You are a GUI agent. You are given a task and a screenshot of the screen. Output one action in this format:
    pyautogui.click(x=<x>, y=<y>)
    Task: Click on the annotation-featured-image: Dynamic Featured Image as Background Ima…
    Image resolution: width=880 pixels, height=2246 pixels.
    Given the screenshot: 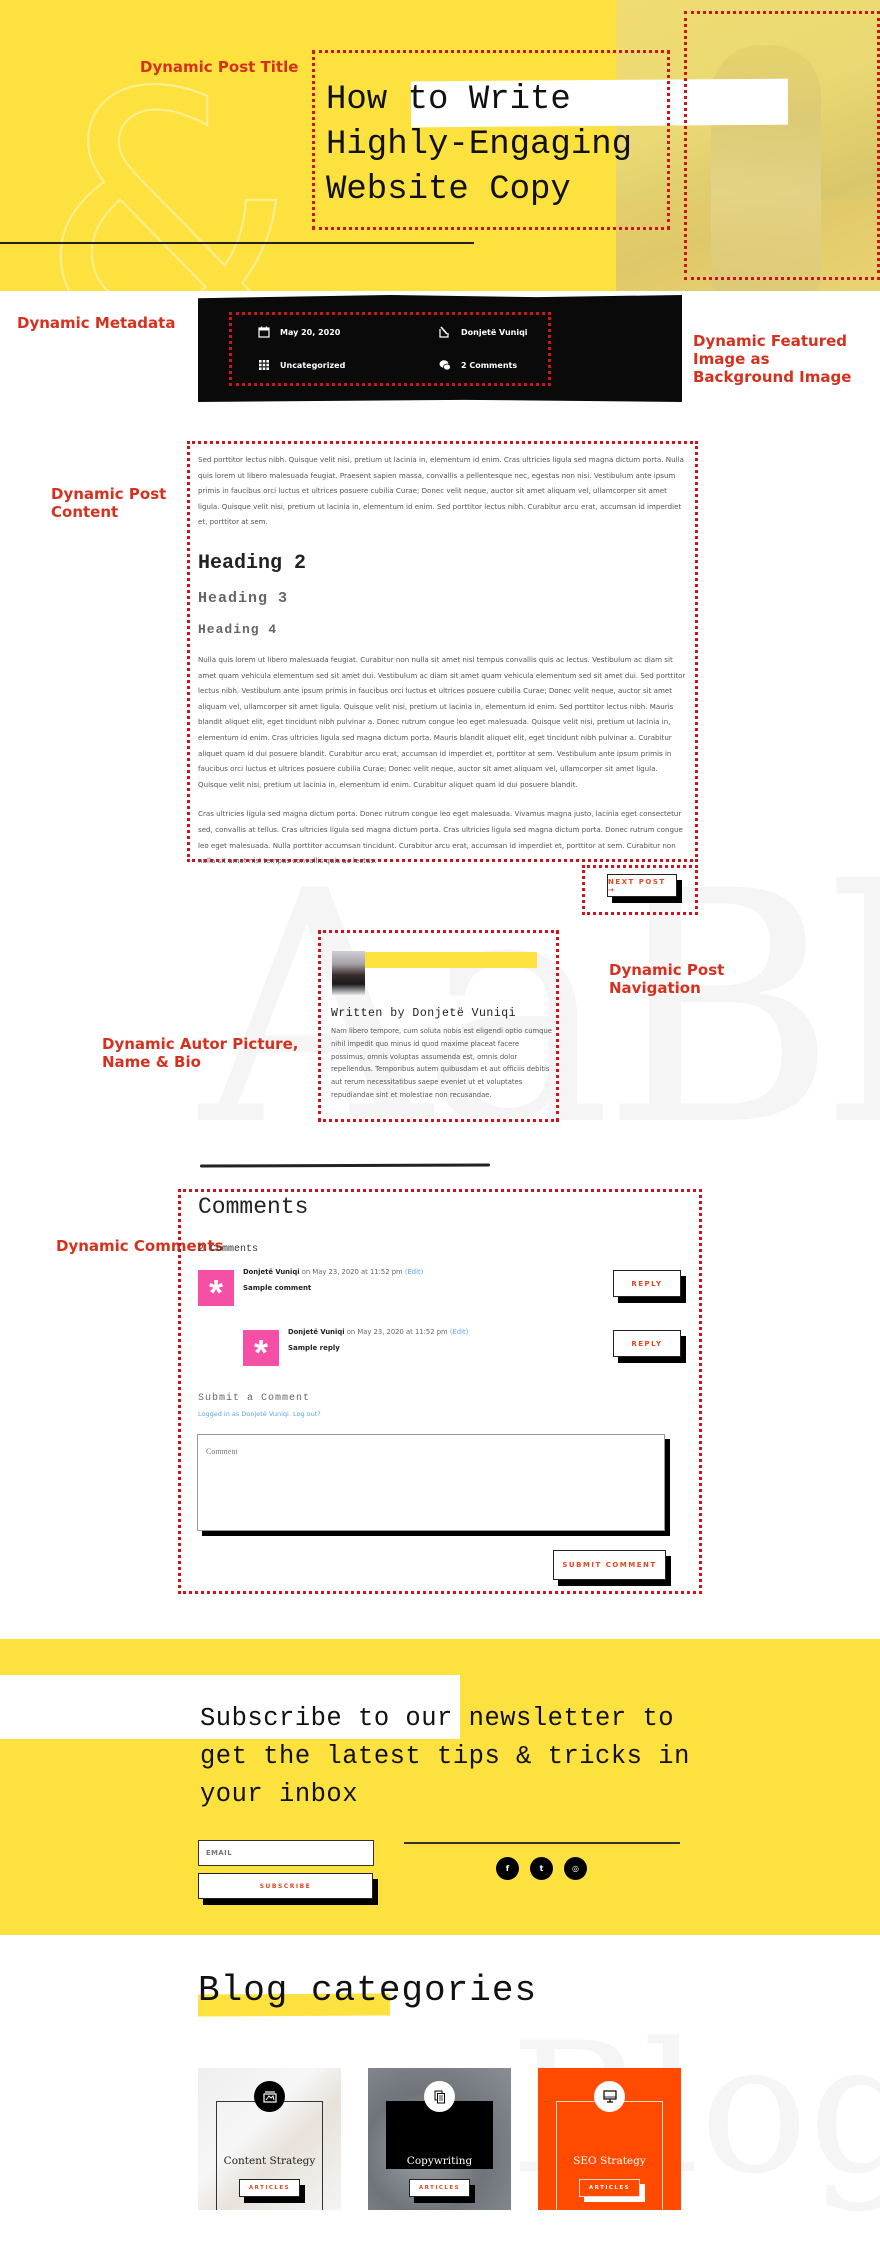 What is the action you would take?
    pyautogui.click(x=772, y=359)
    